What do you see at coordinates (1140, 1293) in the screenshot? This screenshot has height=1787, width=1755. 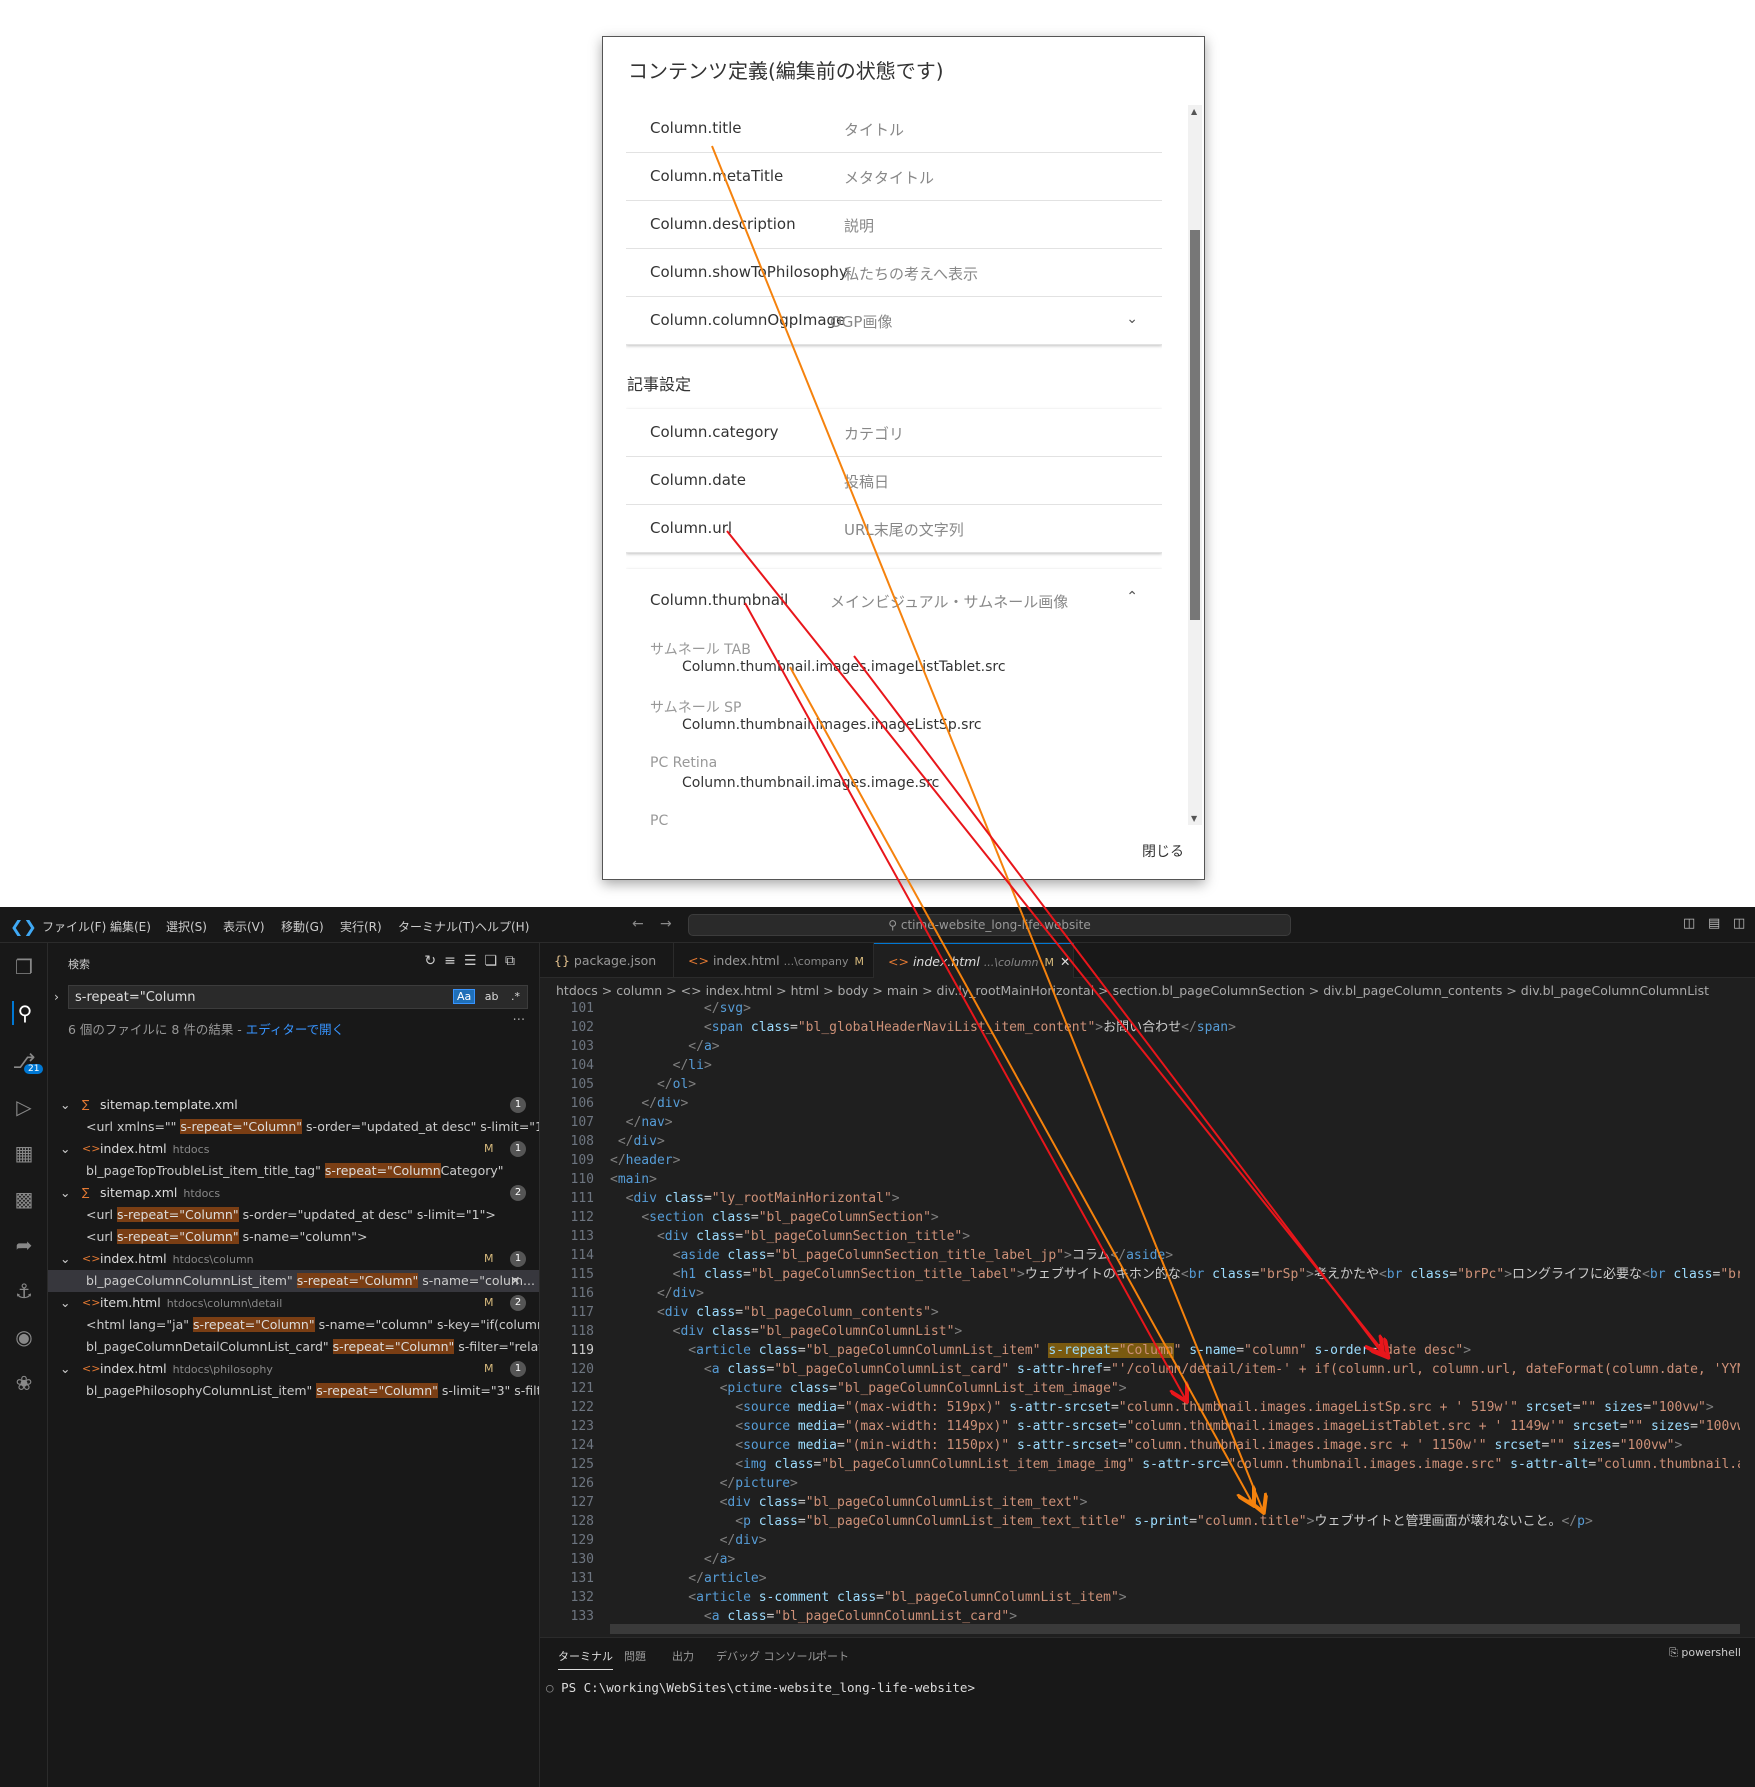 I see `code-line: 116 </div>` at bounding box center [1140, 1293].